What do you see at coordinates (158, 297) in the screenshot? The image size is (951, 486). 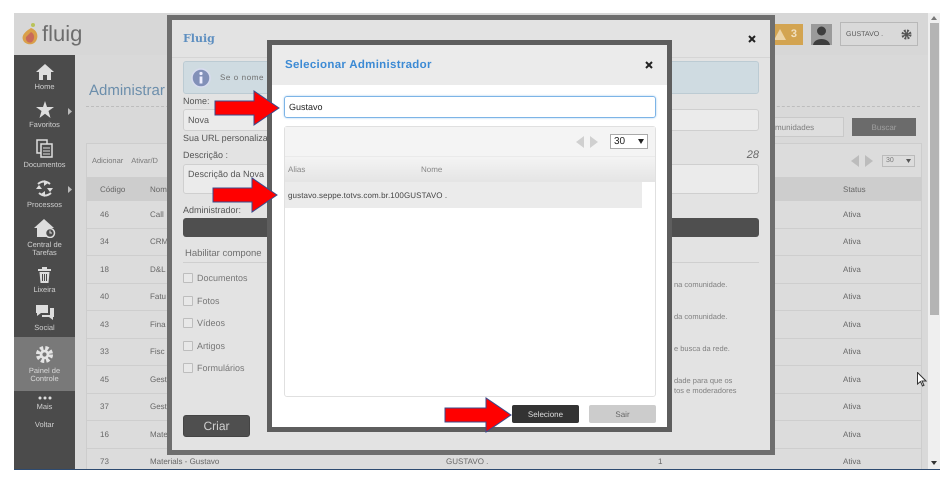 I see `table-cell: Fatu` at bounding box center [158, 297].